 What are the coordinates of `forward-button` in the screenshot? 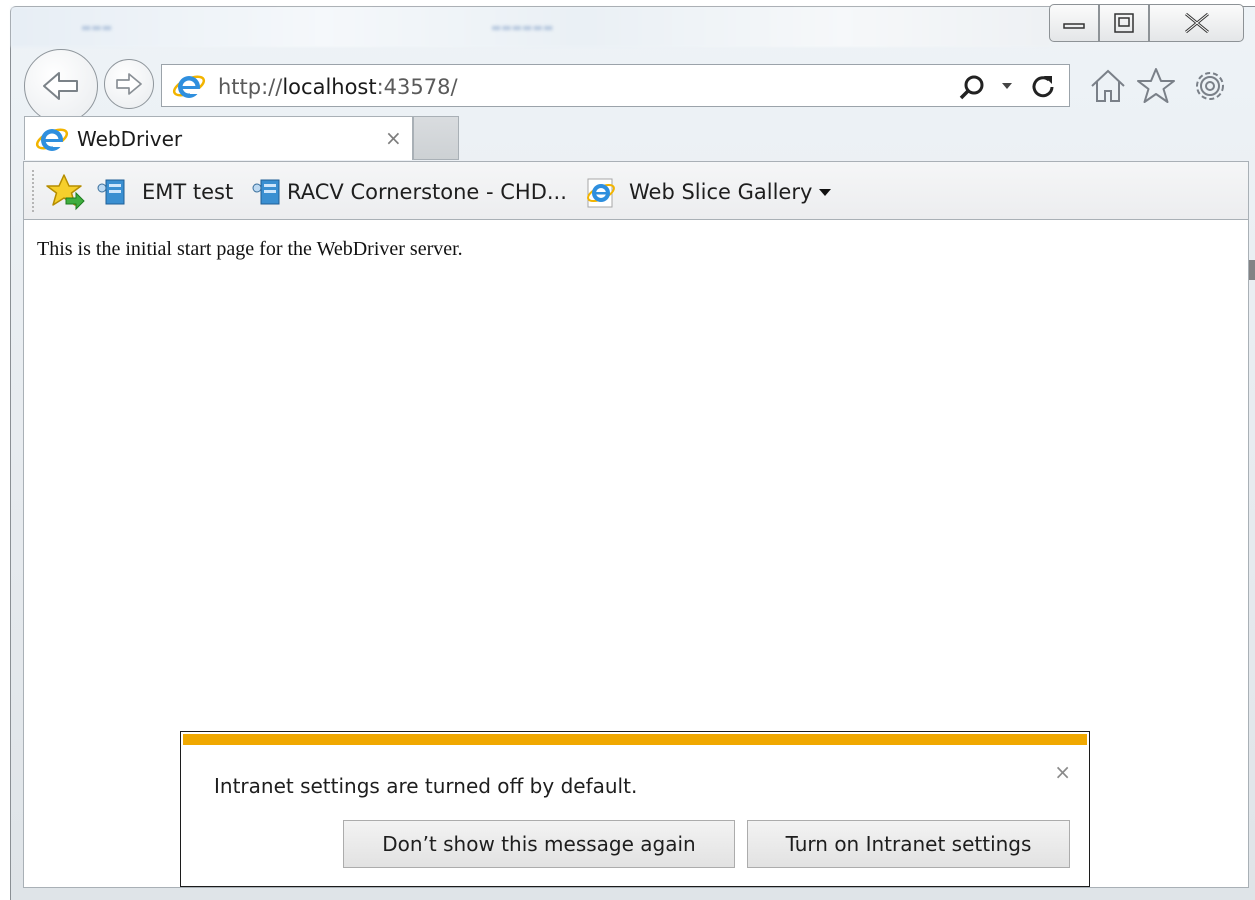 It's located at (129, 84).